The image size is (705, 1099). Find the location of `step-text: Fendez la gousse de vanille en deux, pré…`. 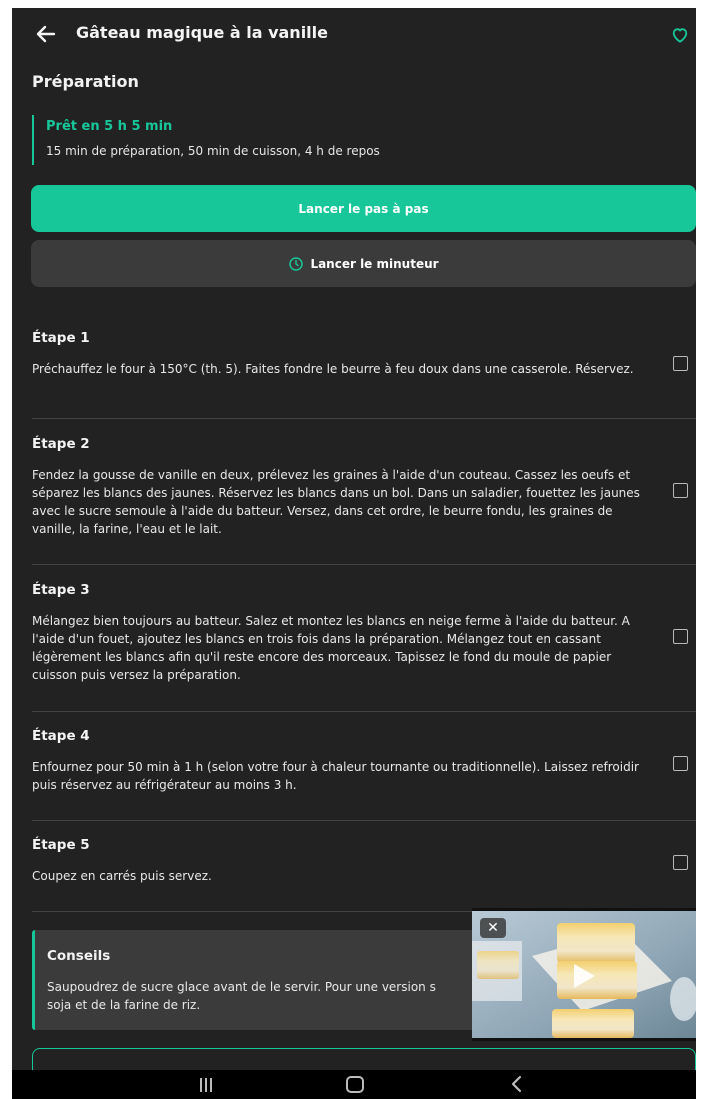

step-text: Fendez la gousse de vanille en deux, pré… is located at coordinates (336, 502).